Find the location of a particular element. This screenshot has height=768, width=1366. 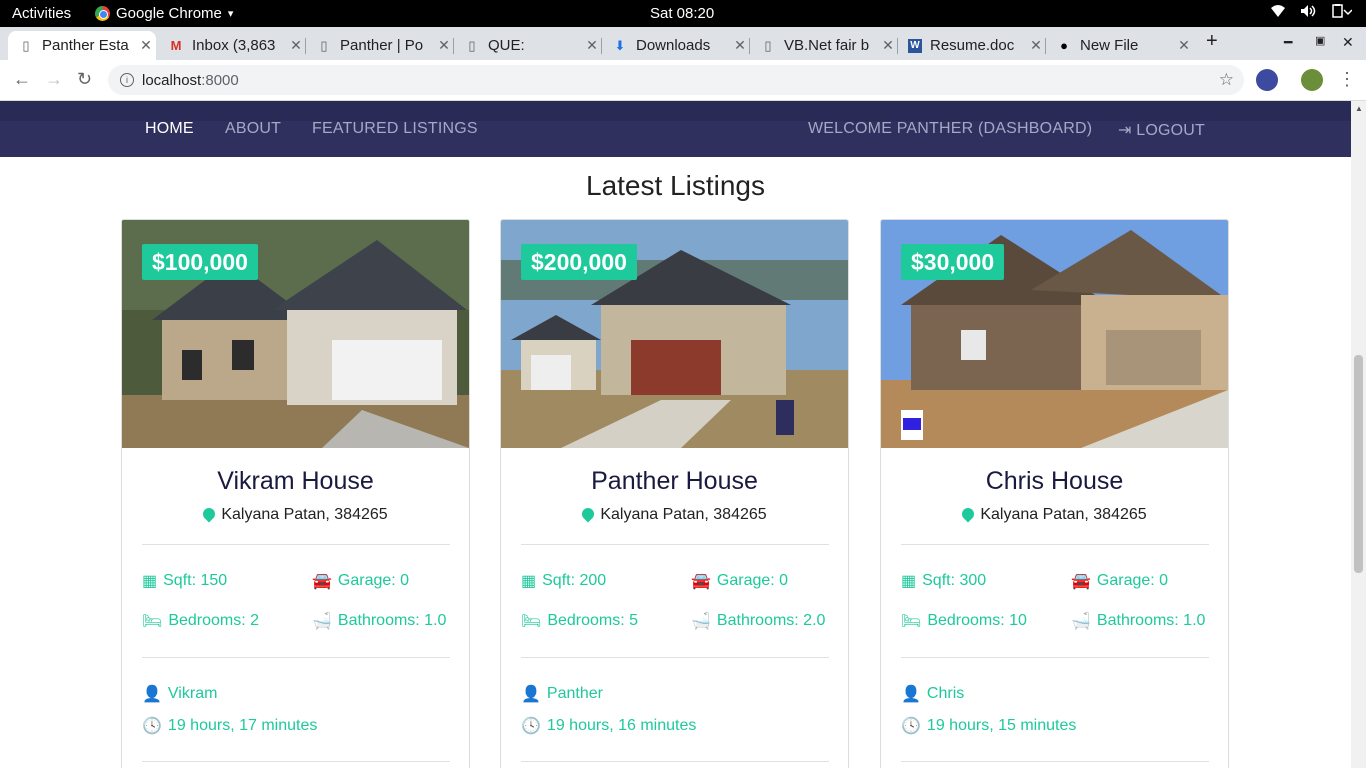

chevron-down-icon: ▾ is located at coordinates (230, 14).